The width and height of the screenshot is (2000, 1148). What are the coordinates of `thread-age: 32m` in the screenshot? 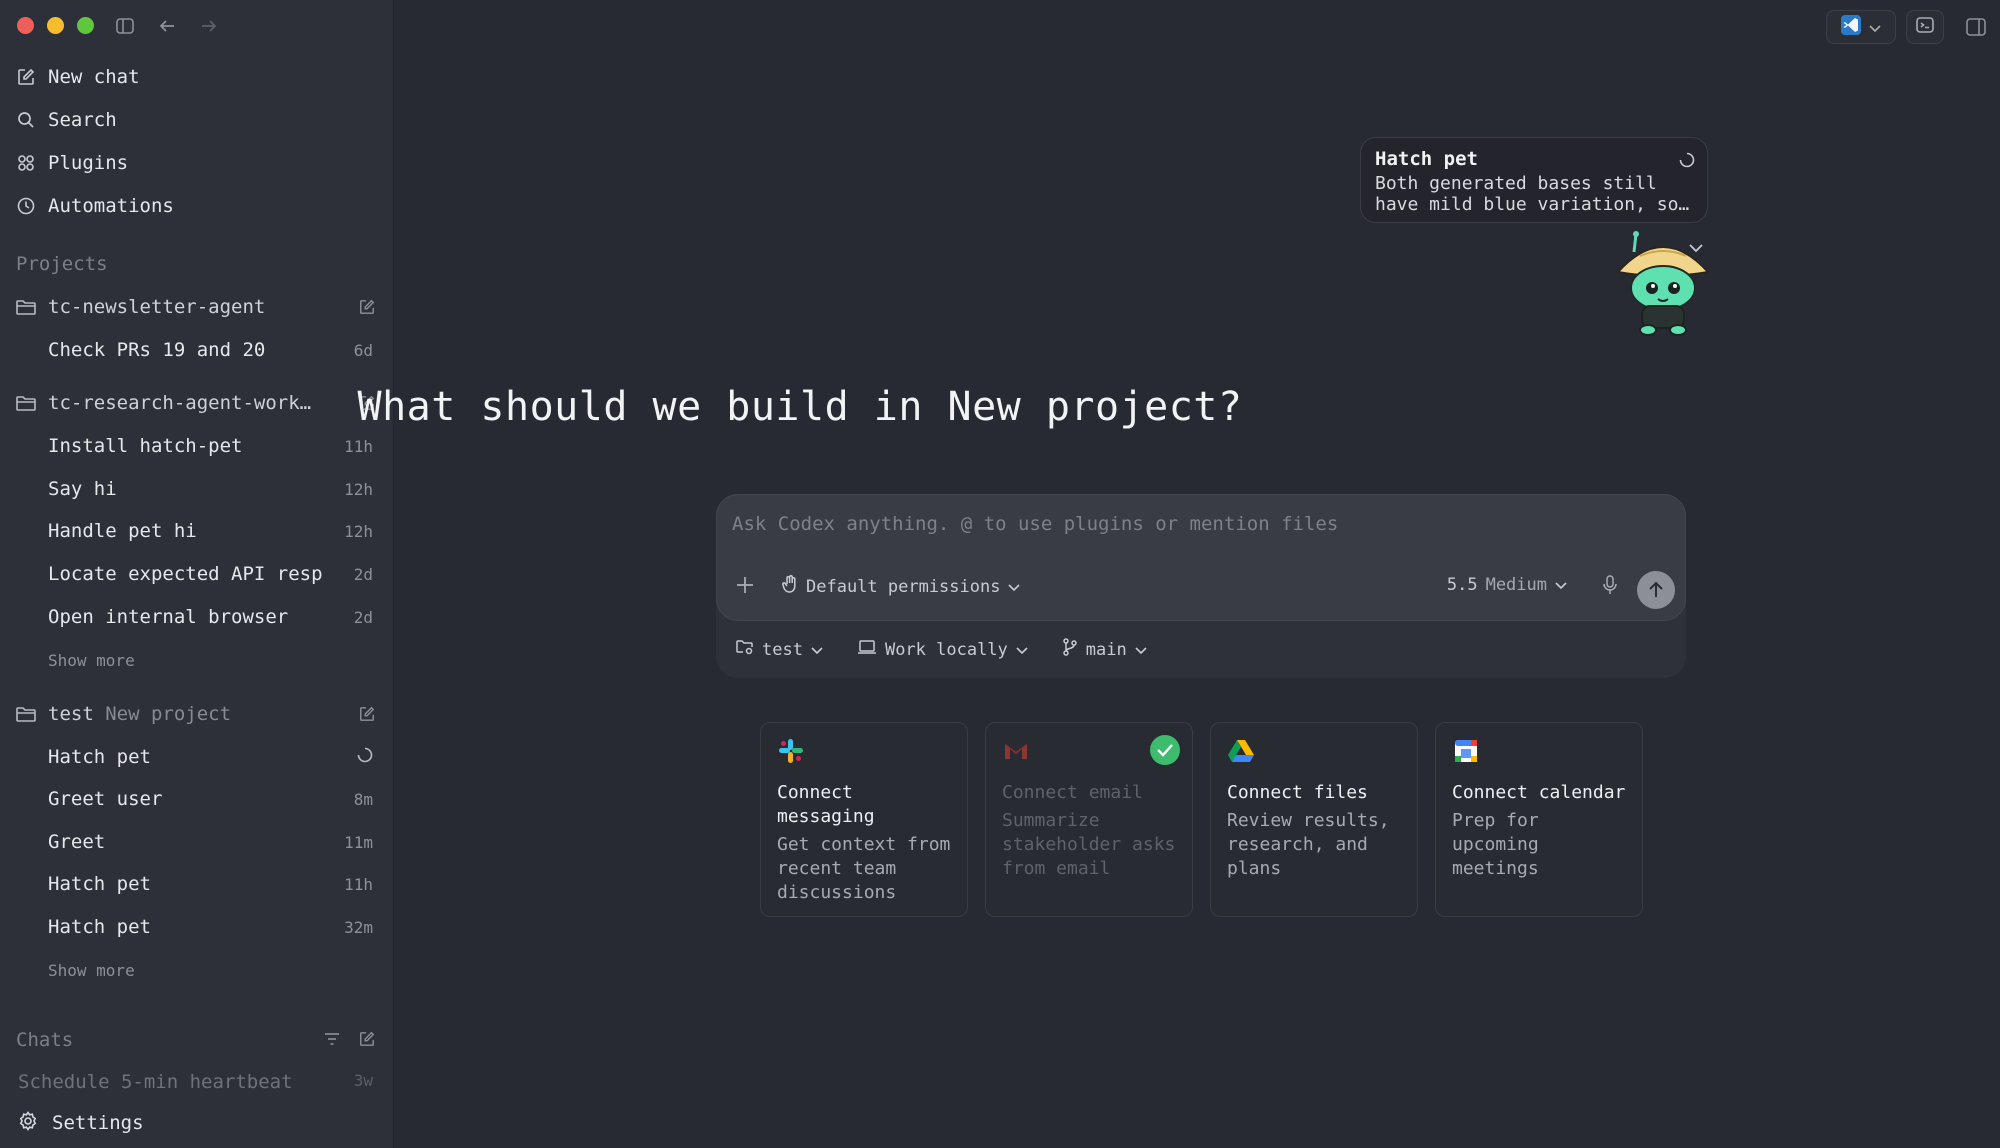 It's located at (358, 927).